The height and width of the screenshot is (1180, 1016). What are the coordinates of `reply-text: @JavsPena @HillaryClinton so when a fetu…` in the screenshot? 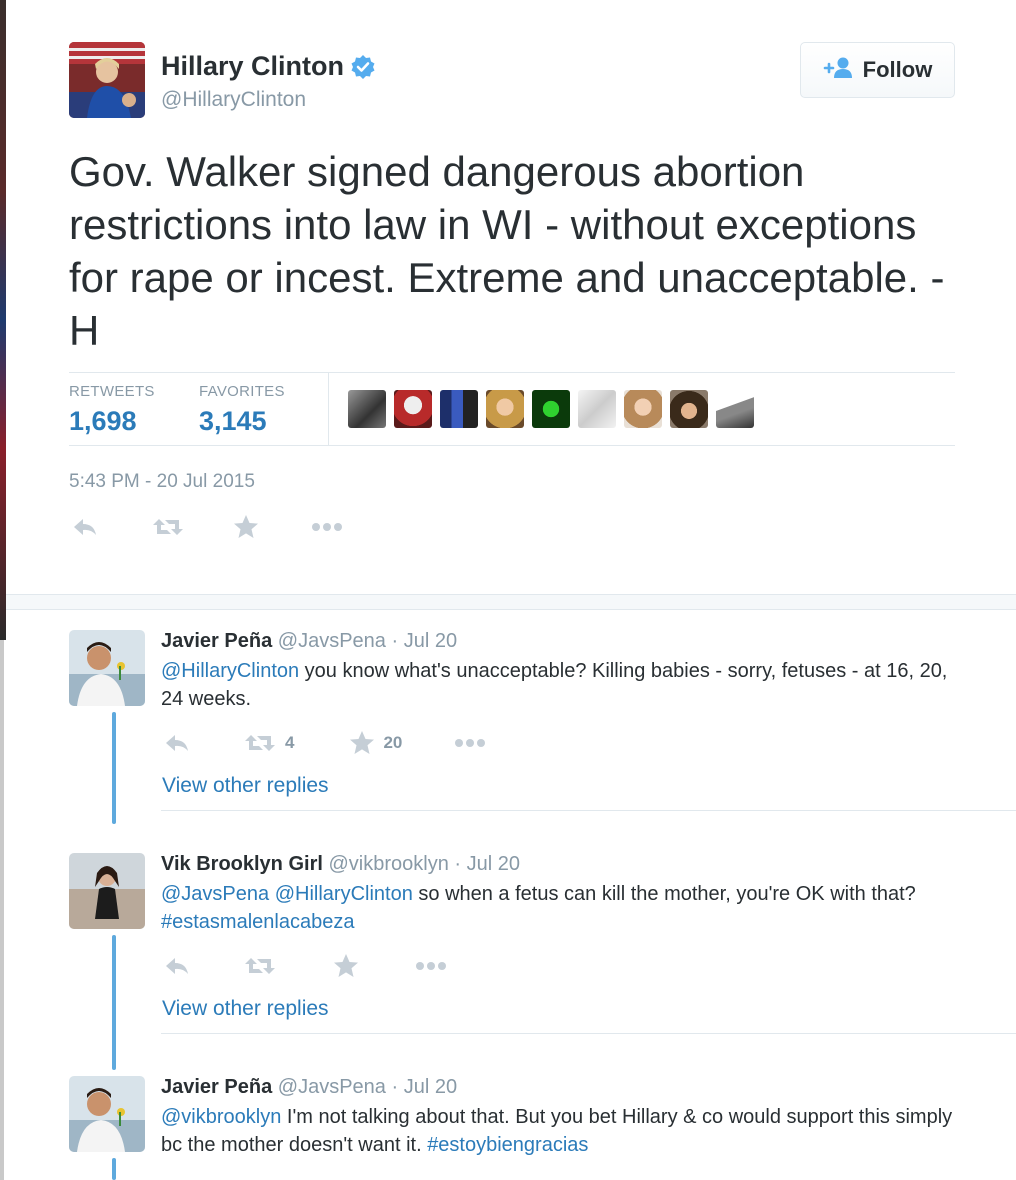 It's located at (561, 908).